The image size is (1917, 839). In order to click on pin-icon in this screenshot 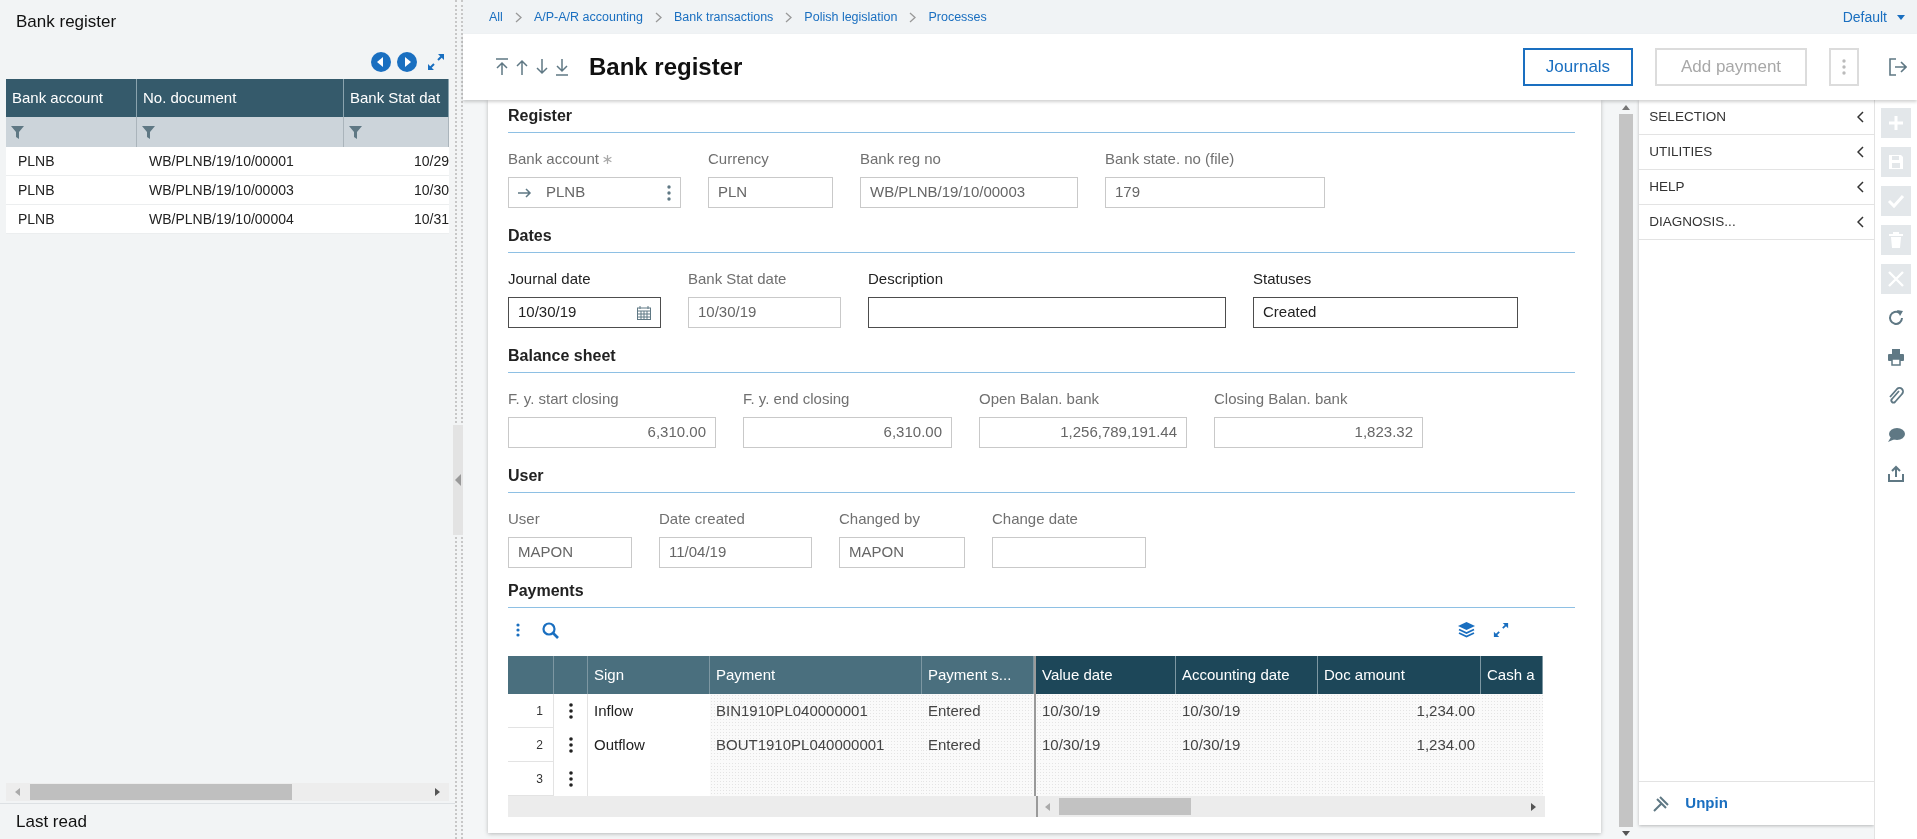, I will do `click(1661, 803)`.